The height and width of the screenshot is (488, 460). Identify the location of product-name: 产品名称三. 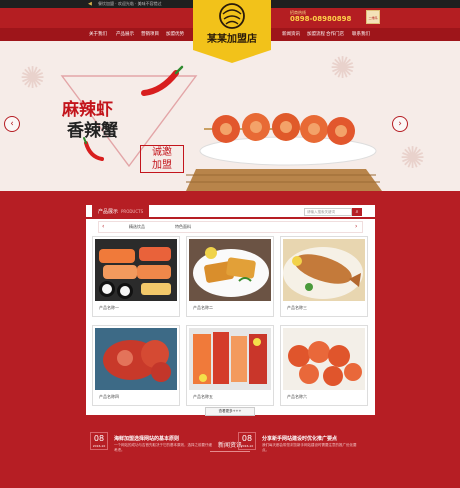
(297, 307).